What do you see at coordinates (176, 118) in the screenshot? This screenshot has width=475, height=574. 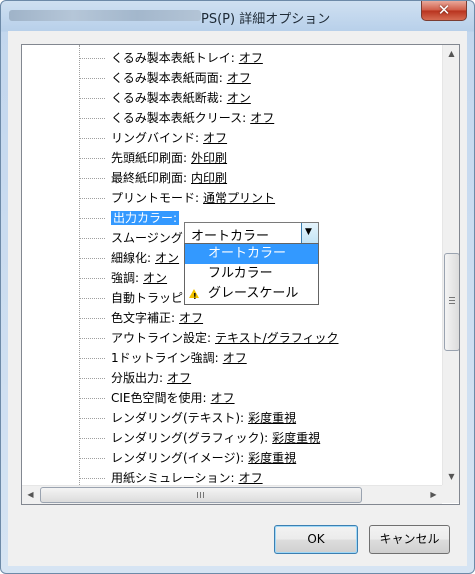 I see `tree-item: くるみ製本表紙クリース: オフ` at bounding box center [176, 118].